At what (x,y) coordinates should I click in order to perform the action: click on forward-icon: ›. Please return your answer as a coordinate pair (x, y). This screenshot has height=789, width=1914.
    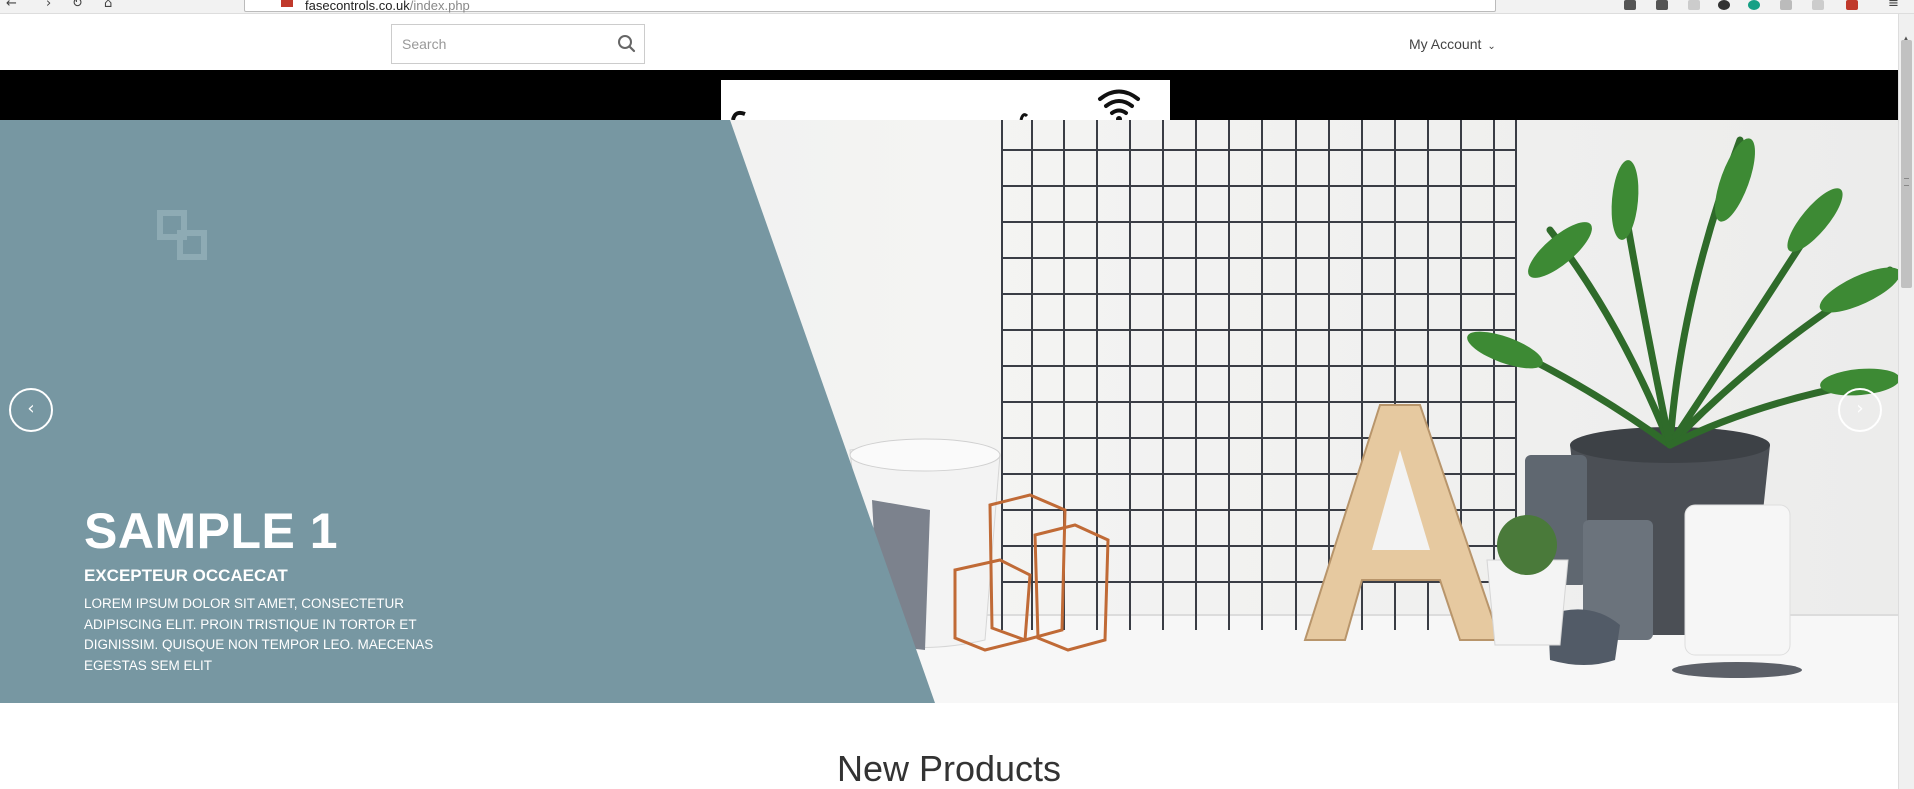
    Looking at the image, I should click on (48, 5).